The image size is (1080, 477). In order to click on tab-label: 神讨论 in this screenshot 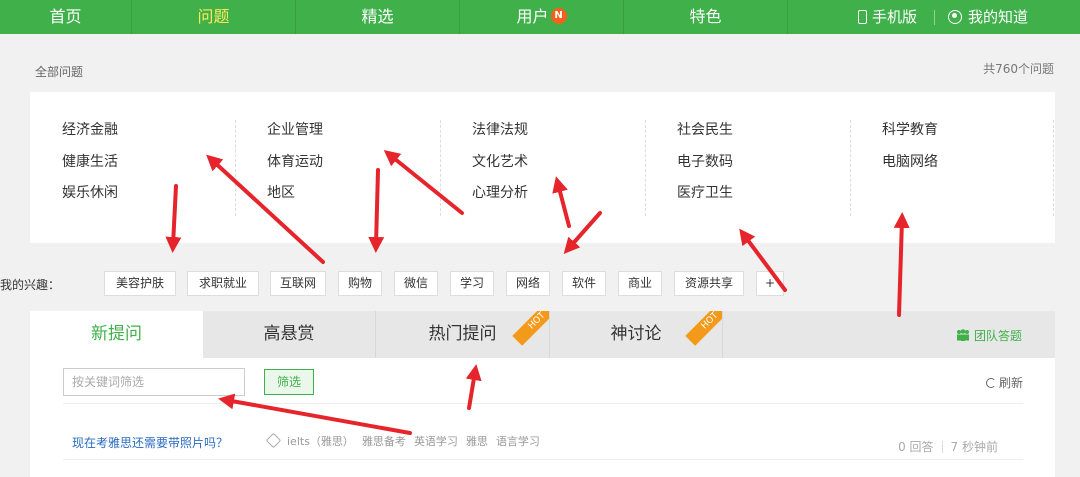, I will do `click(636, 334)`.